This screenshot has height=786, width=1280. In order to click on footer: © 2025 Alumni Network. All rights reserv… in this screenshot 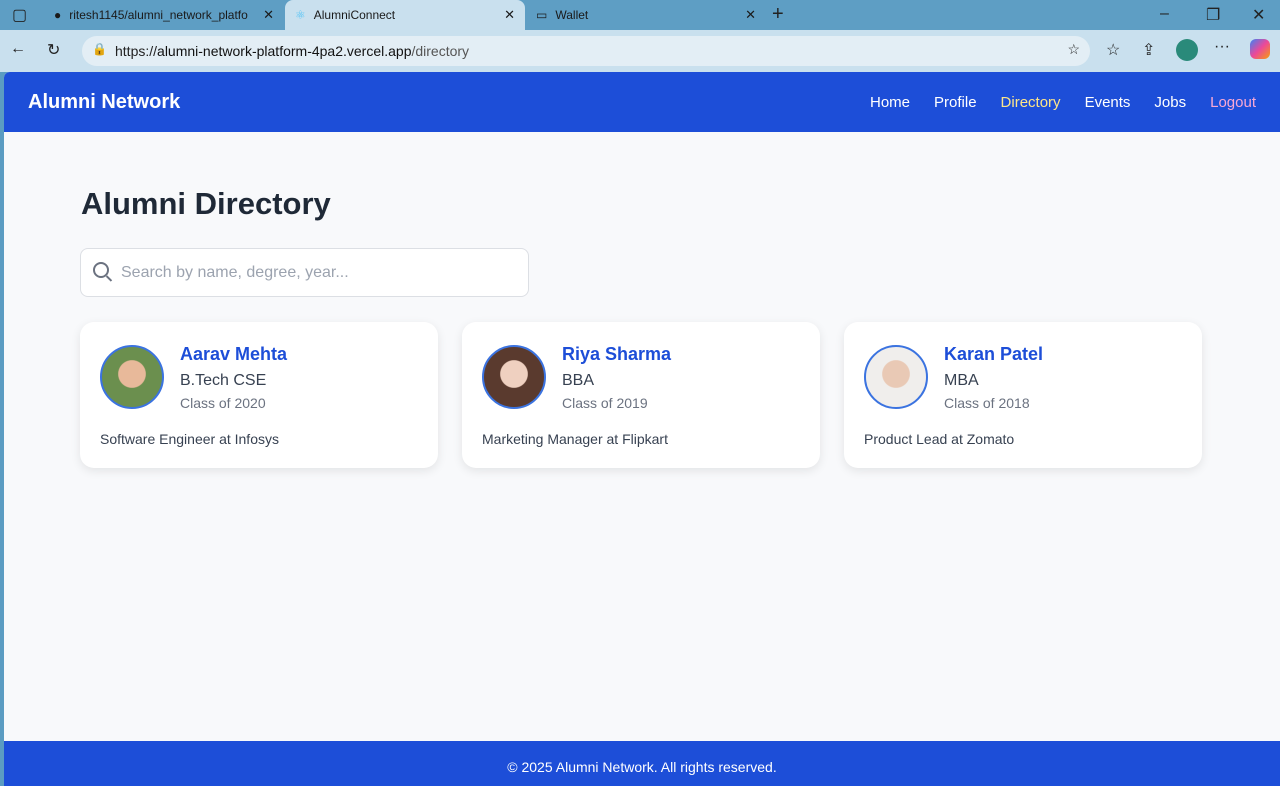, I will do `click(642, 763)`.